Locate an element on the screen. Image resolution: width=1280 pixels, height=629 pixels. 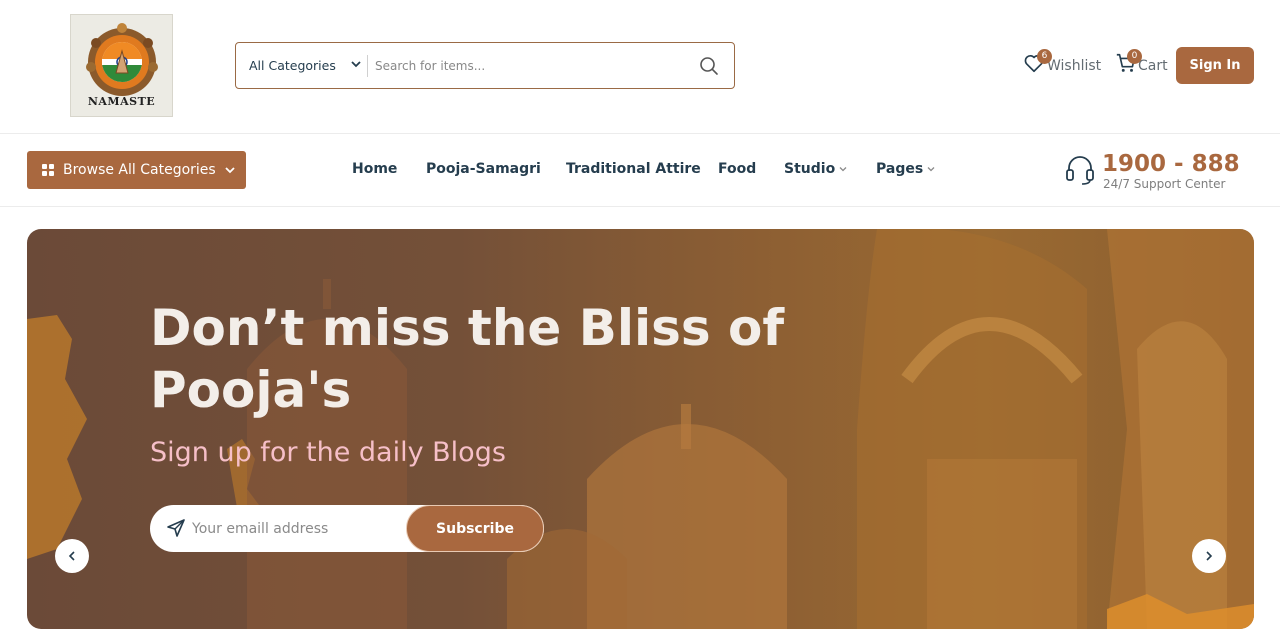
cart-count-badge: 0 is located at coordinates (1134, 56).